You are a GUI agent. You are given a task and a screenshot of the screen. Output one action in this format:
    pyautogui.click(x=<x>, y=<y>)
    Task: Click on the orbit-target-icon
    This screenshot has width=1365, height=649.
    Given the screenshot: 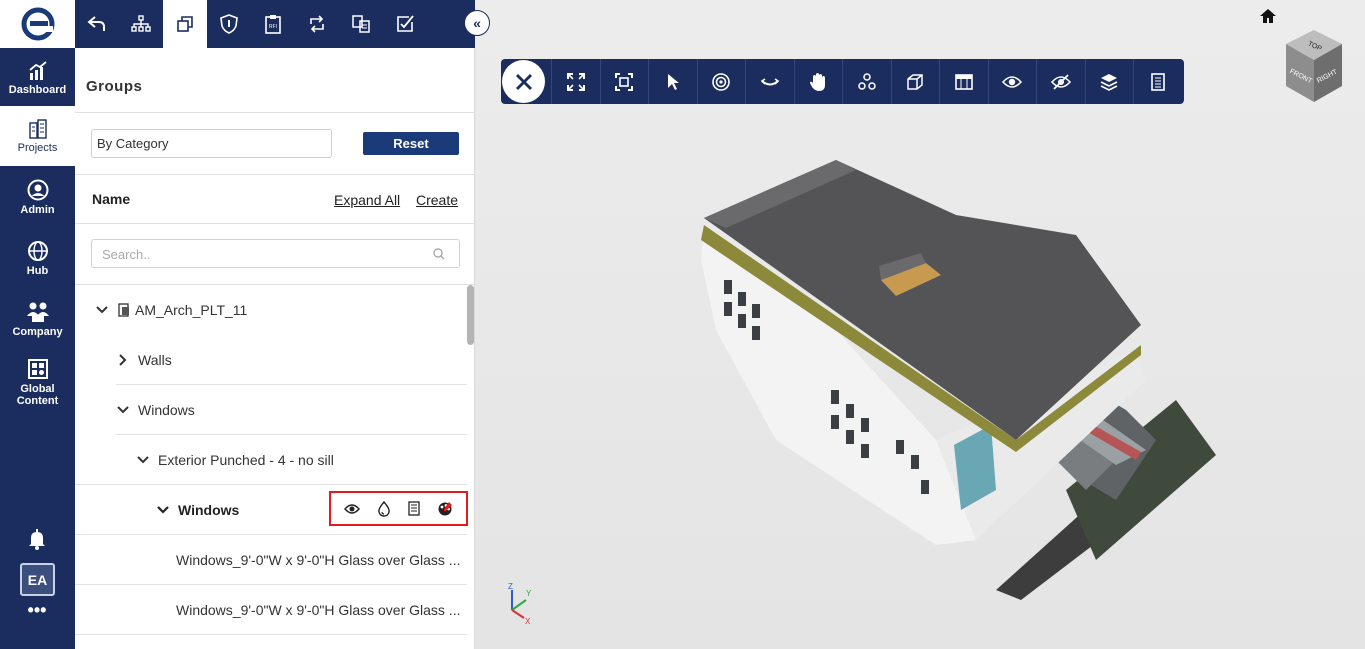 What is the action you would take?
    pyautogui.click(x=721, y=81)
    